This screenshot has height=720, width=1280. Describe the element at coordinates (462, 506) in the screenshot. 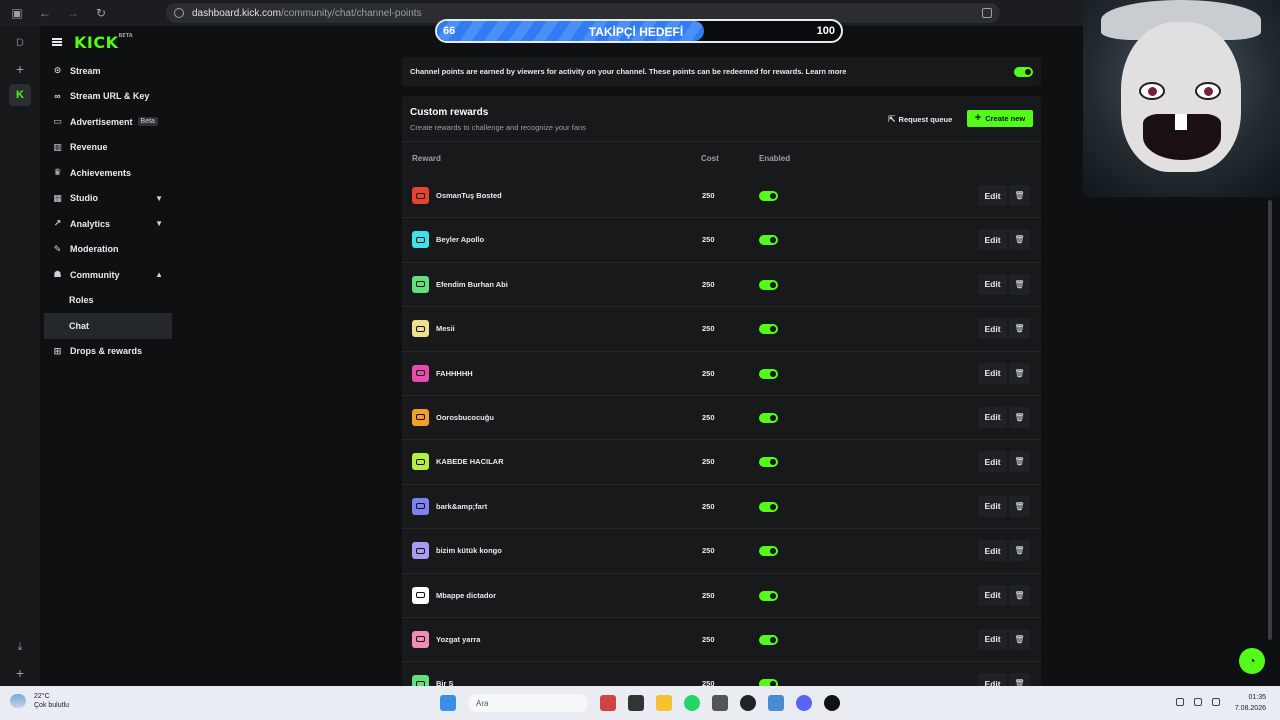

I see `reward-name: bark&amp;fart` at that location.